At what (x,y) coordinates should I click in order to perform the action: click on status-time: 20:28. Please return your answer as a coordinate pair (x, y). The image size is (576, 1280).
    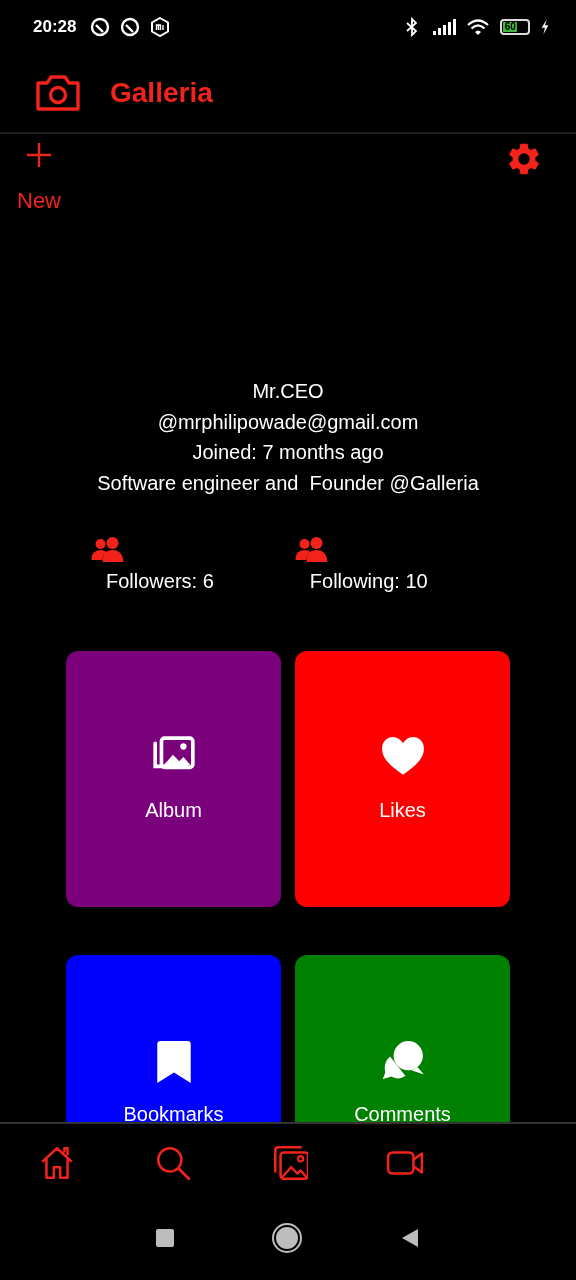
    Looking at the image, I should click on (55, 27).